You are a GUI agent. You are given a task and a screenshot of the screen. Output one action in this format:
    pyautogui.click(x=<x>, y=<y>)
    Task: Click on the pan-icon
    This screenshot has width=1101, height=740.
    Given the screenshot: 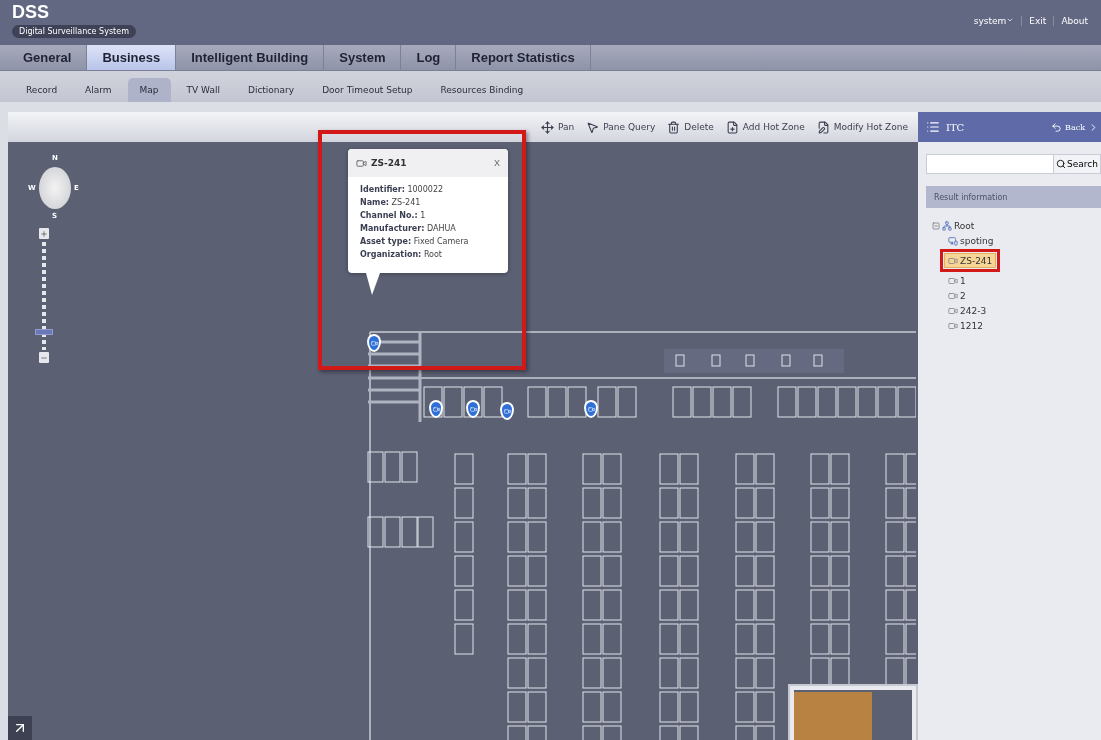 What is the action you would take?
    pyautogui.click(x=548, y=127)
    